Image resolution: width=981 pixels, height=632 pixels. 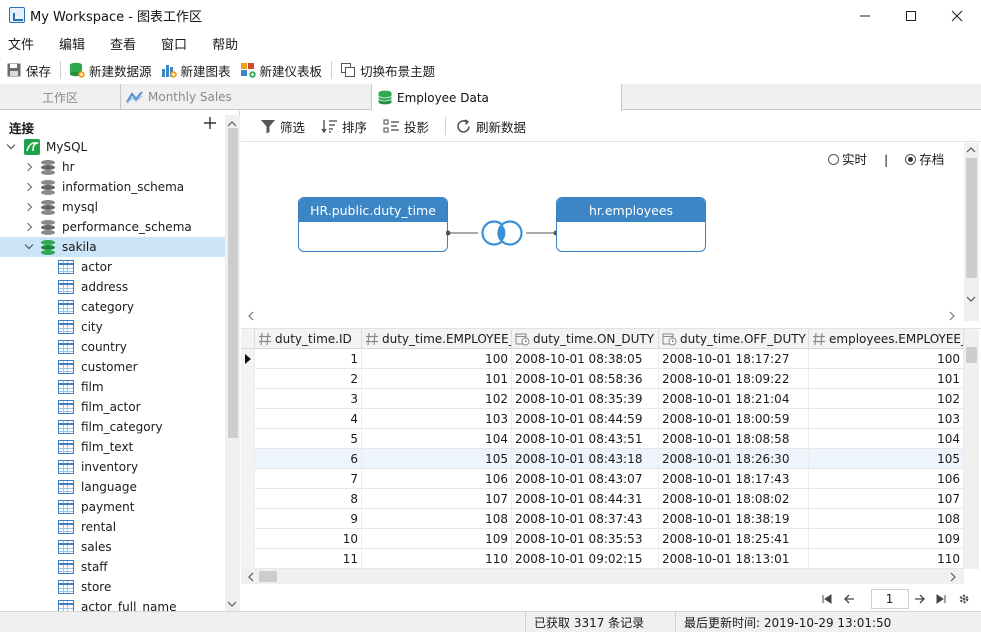 I want to click on chevron-left-icon, so click(x=251, y=316).